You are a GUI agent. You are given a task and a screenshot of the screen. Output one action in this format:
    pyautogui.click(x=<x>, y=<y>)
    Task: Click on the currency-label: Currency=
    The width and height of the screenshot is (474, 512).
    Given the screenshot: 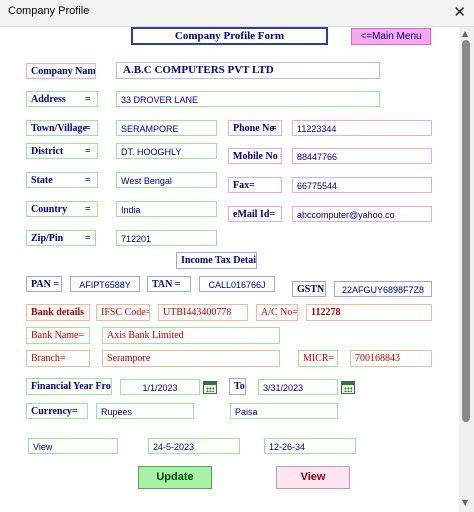 What is the action you would take?
    pyautogui.click(x=57, y=411)
    